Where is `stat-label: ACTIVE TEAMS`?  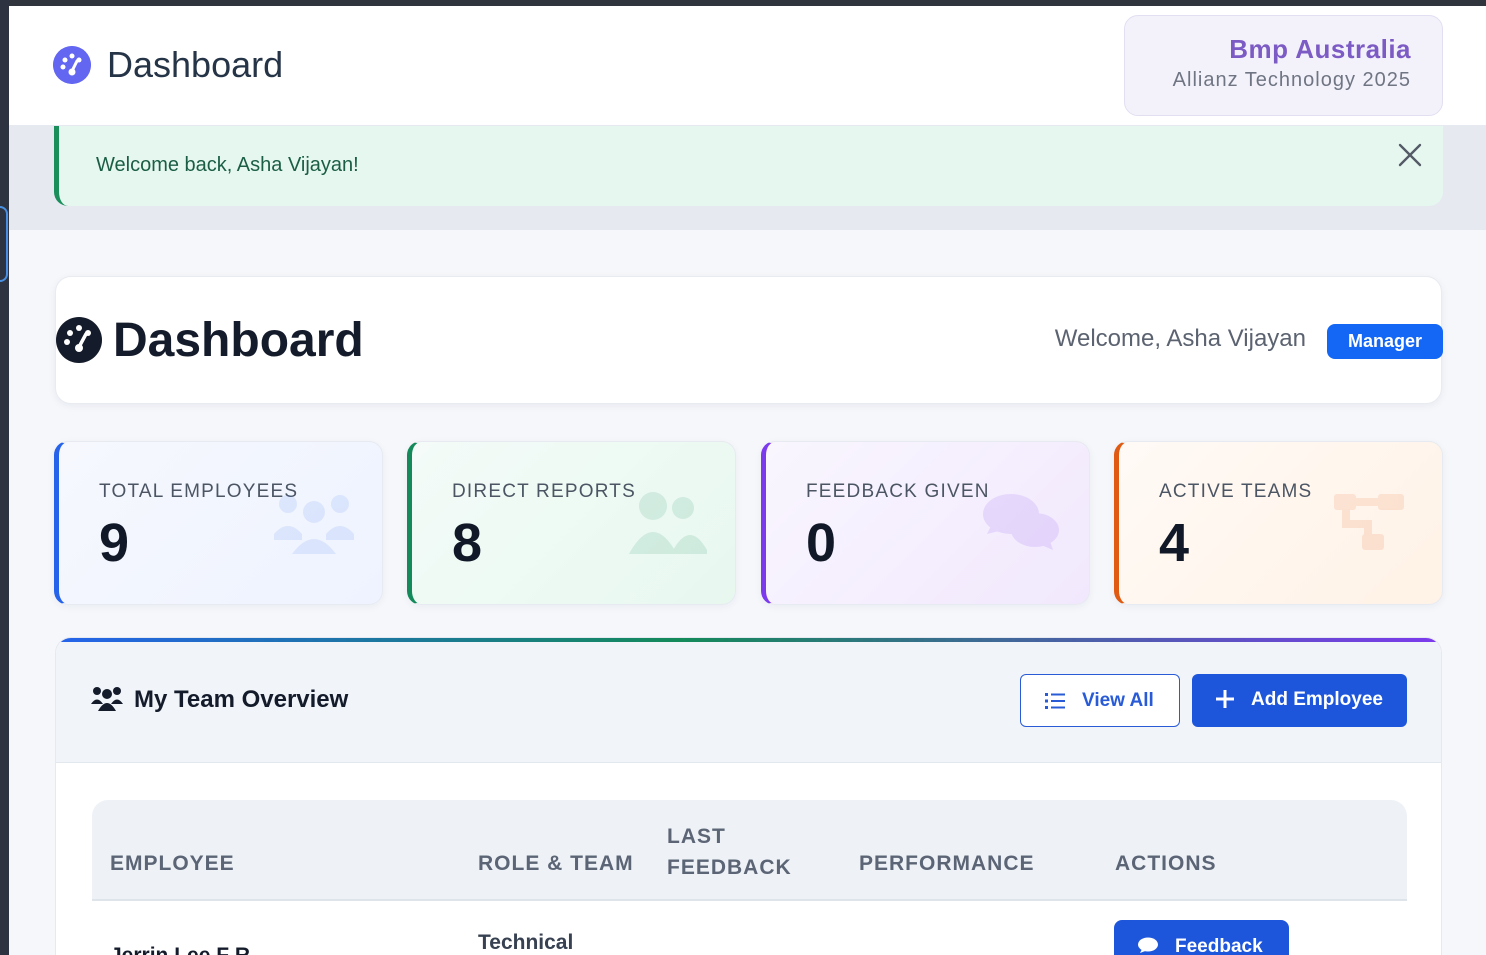 stat-label: ACTIVE TEAMS is located at coordinates (1236, 491).